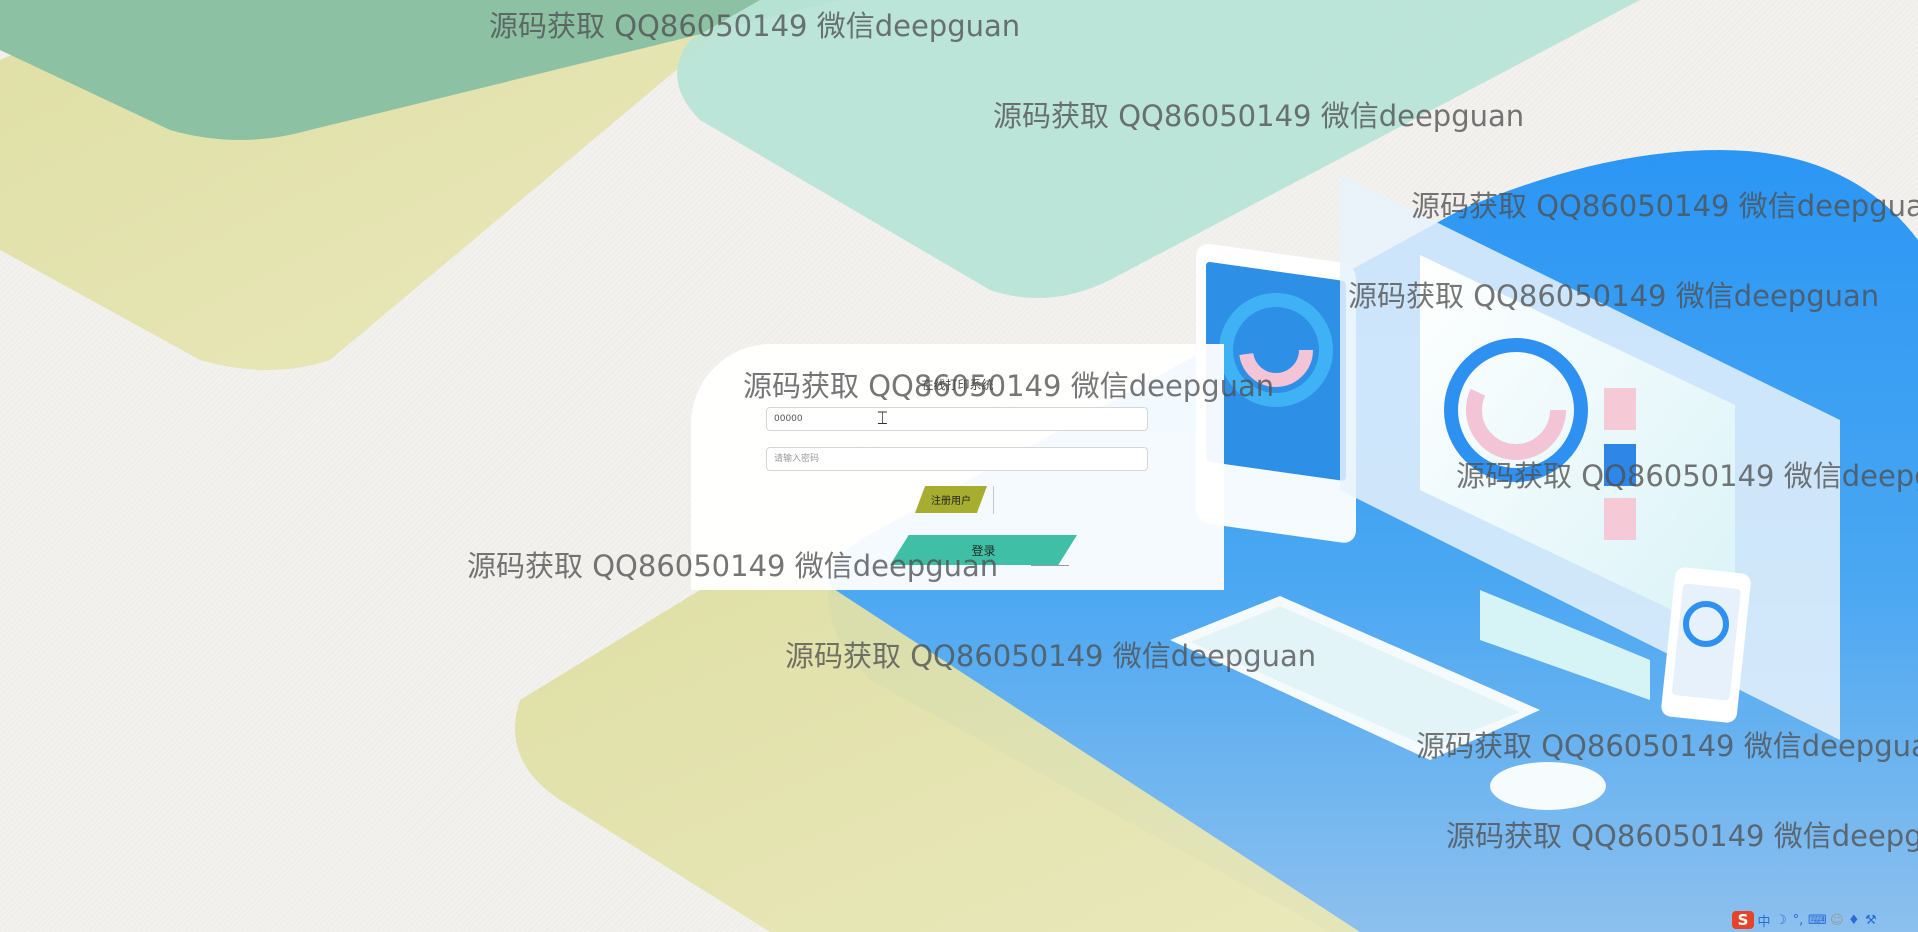 The width and height of the screenshot is (1918, 932). Describe the element at coordinates (1798, 920) in the screenshot. I see `punctuation-icon: °,` at that location.